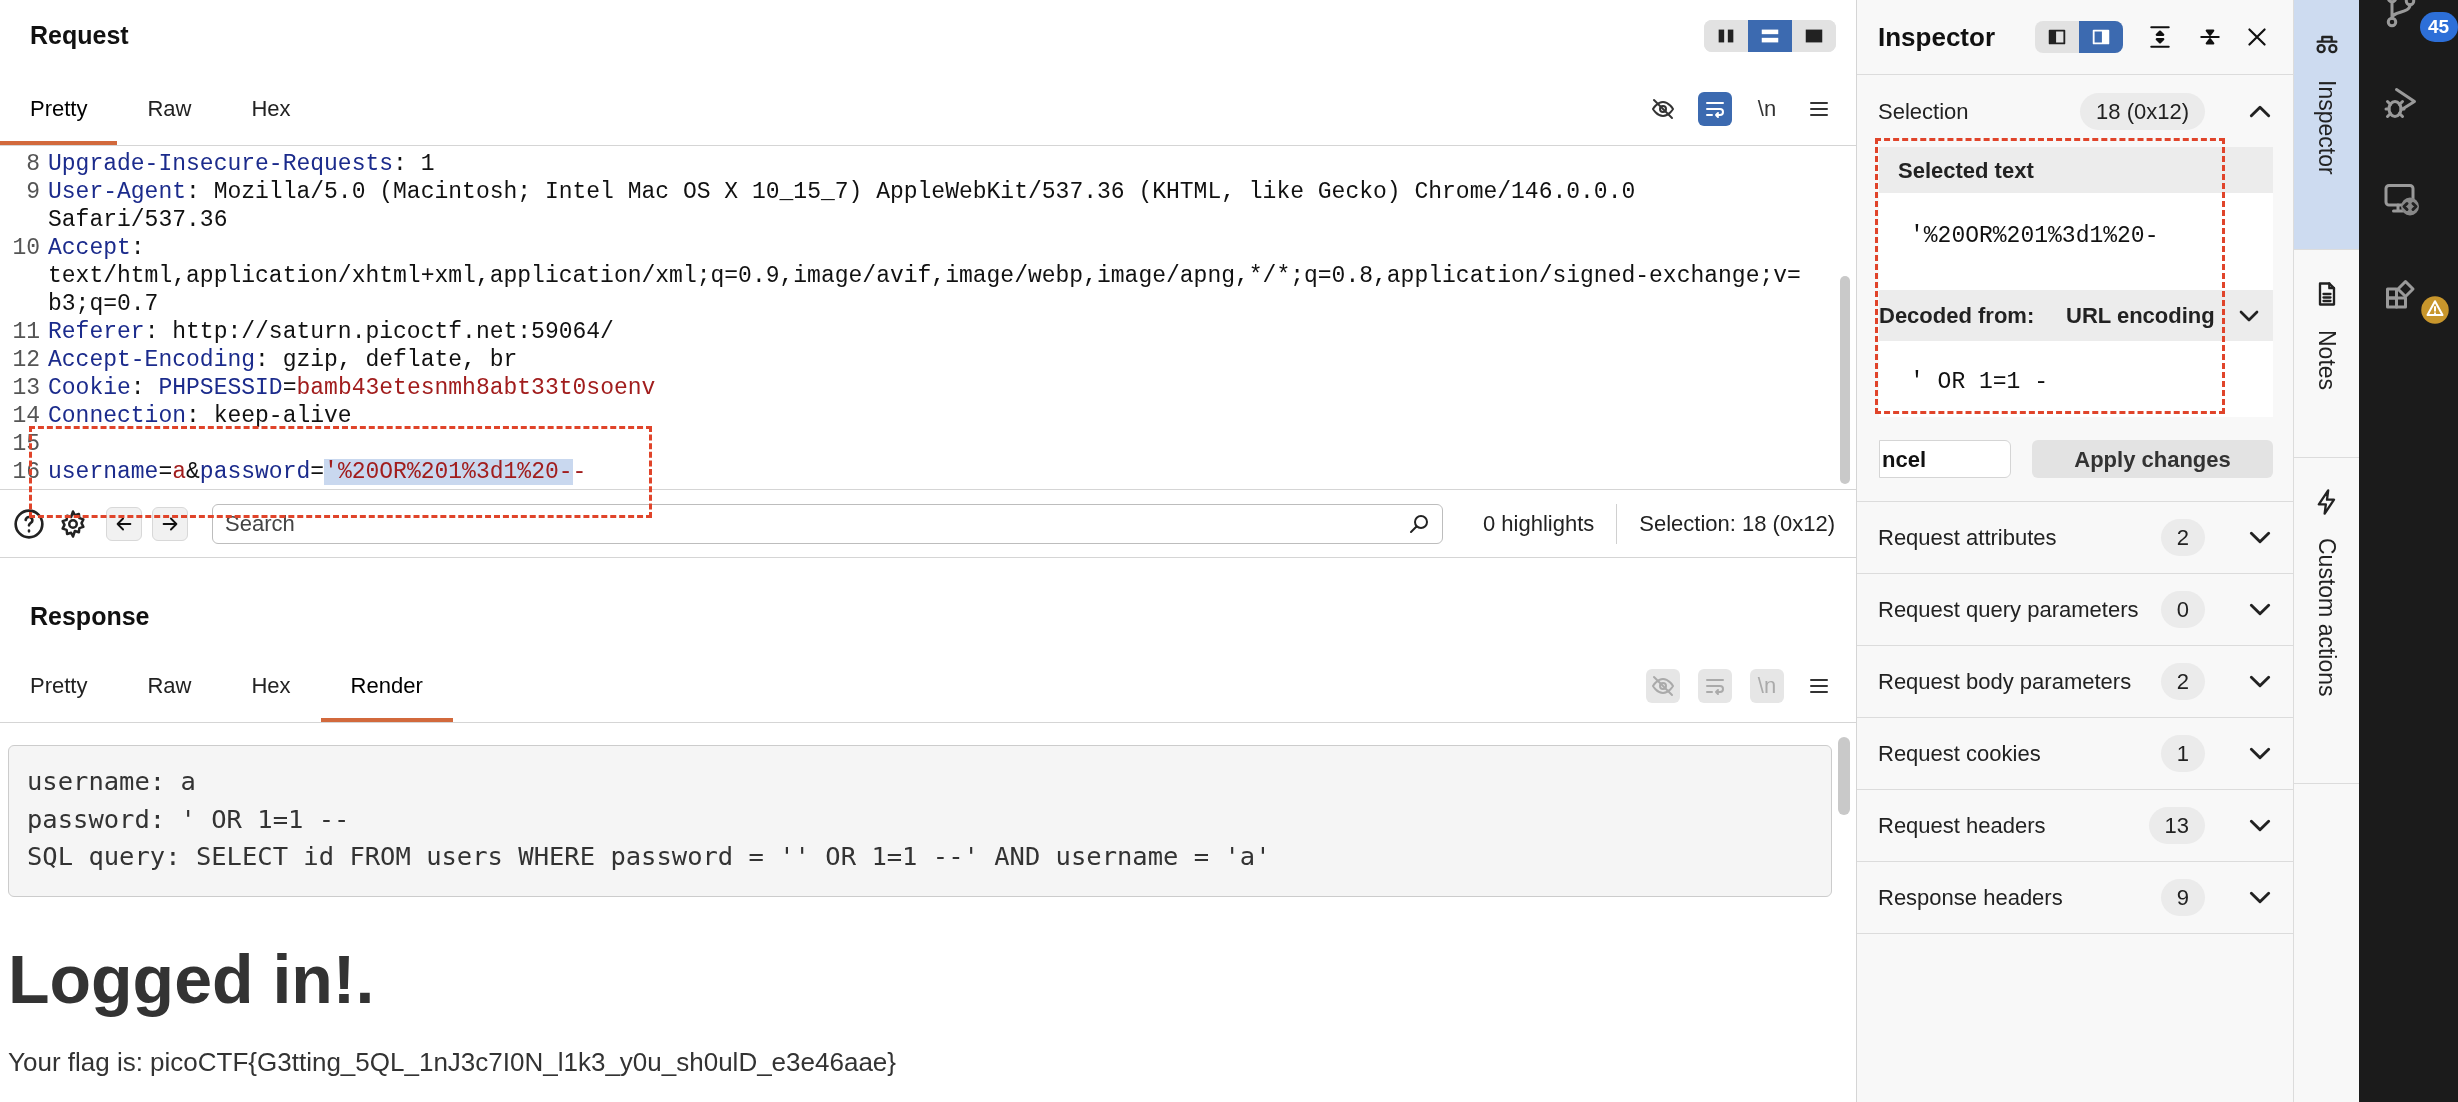  Describe the element at coordinates (2176, 825) in the screenshot. I see `count-badge: 13` at that location.